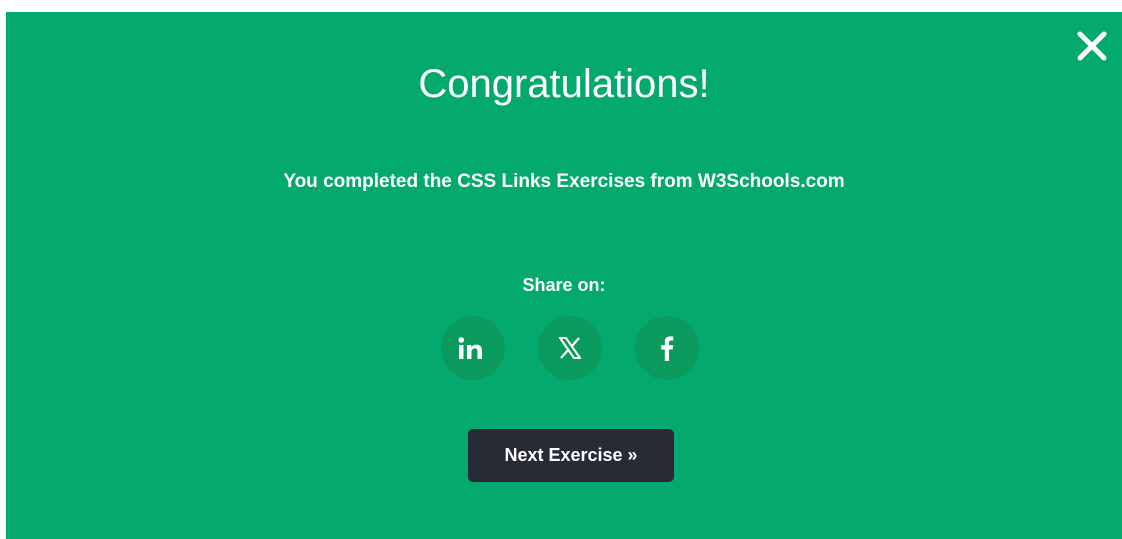 This screenshot has height=539, width=1122. Describe the element at coordinates (470, 348) in the screenshot. I see `linkedin-icon` at that location.